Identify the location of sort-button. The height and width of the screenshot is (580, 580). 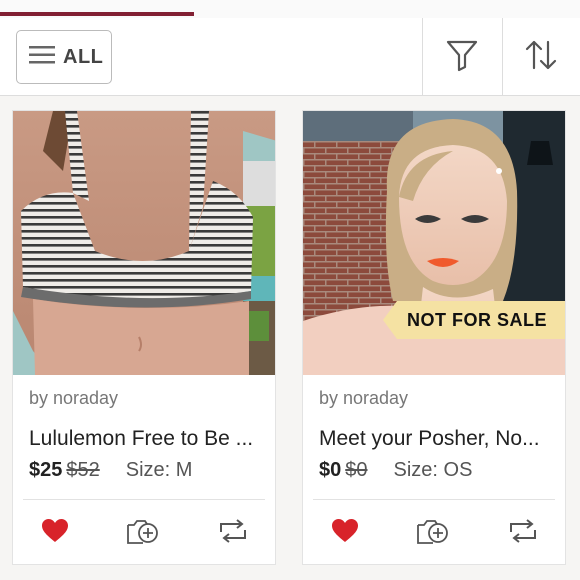
(541, 57).